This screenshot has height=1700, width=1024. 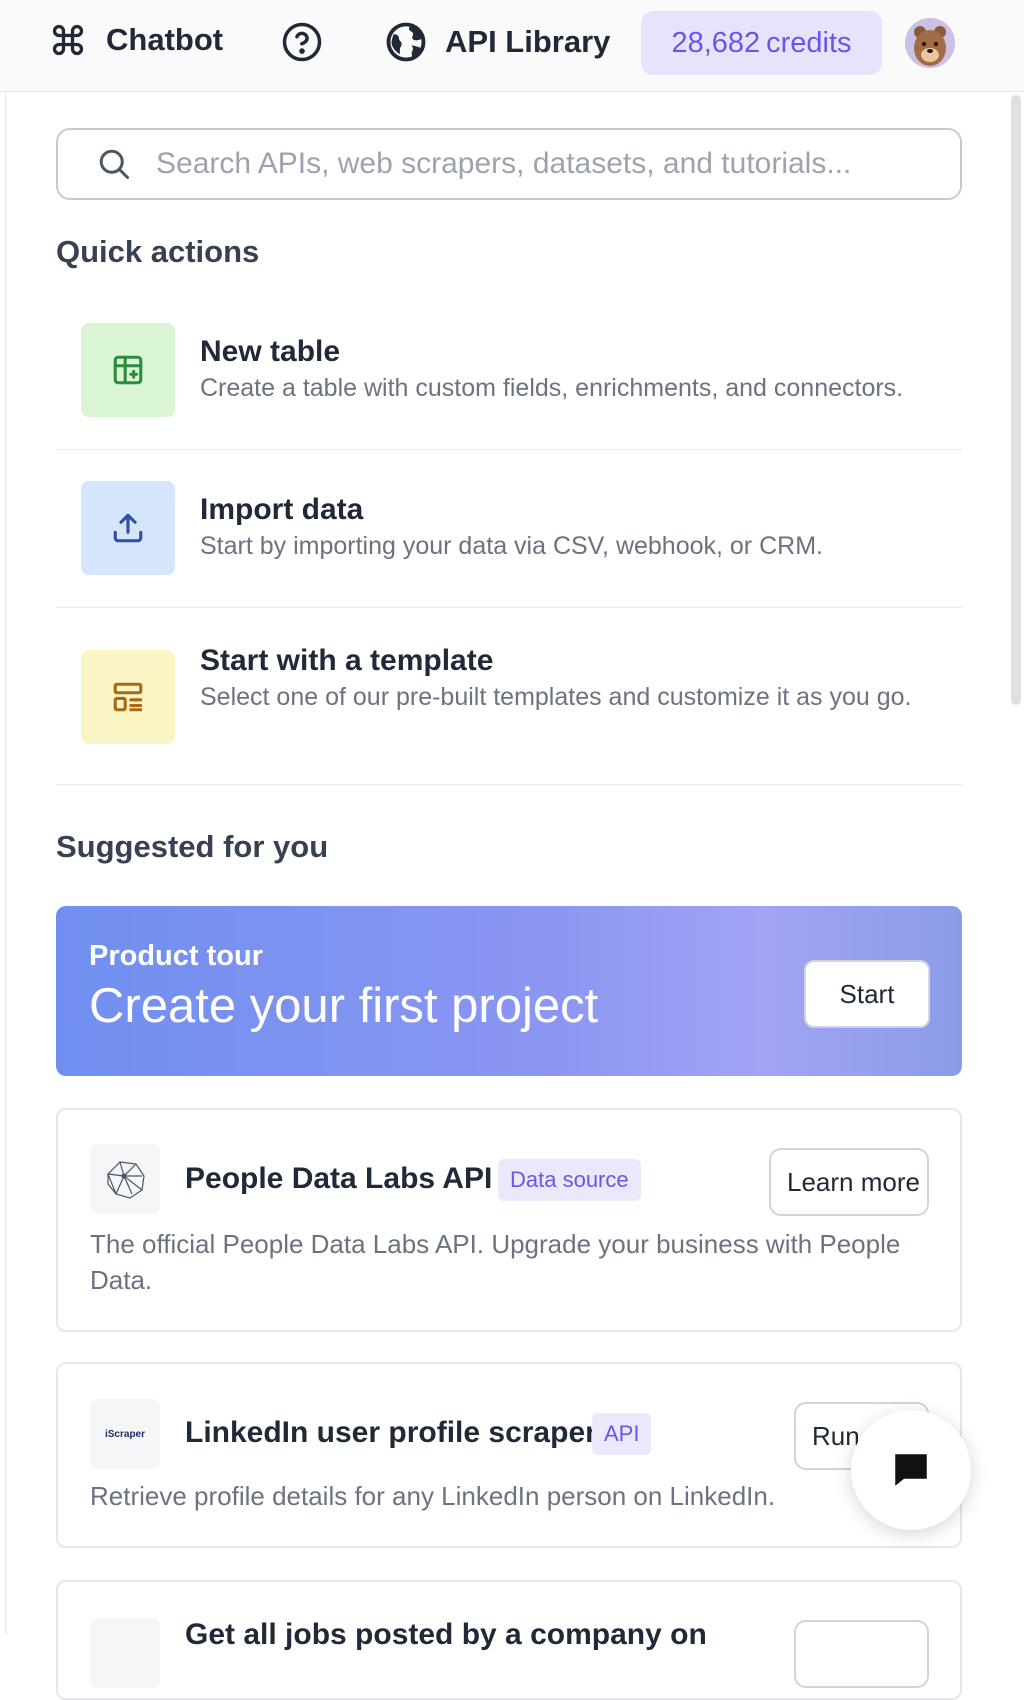 I want to click on search-input, so click(x=546, y=164).